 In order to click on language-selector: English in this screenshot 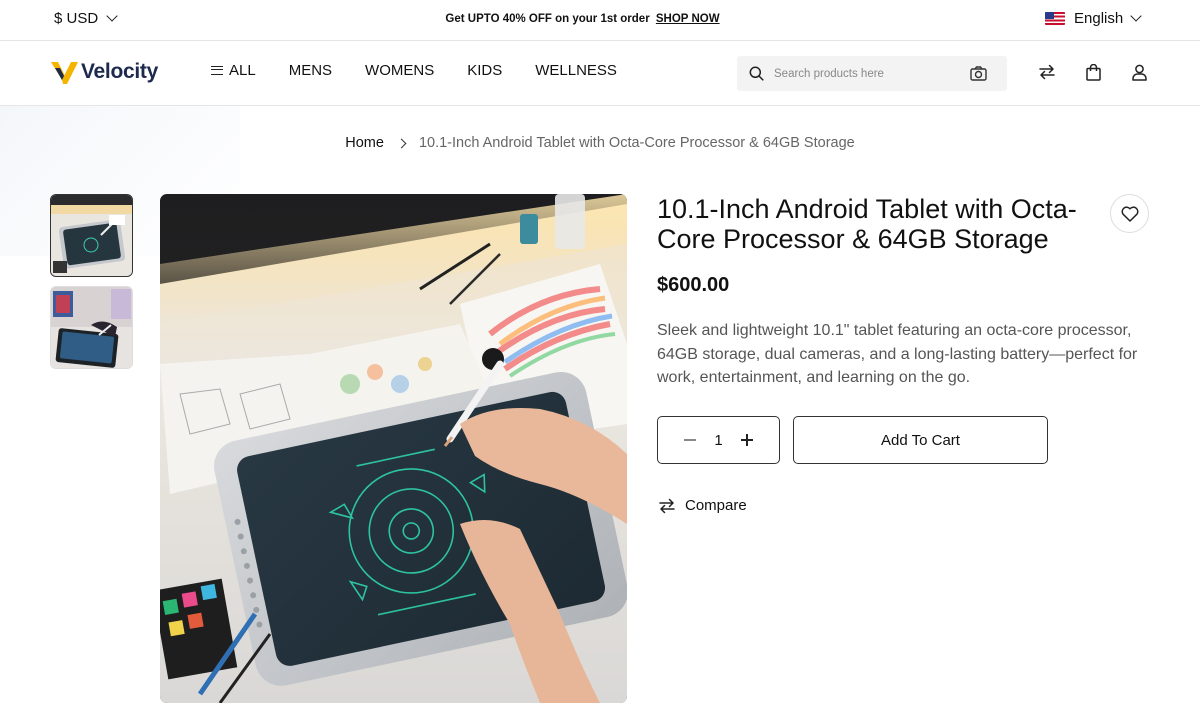, I will do `click(1093, 18)`.